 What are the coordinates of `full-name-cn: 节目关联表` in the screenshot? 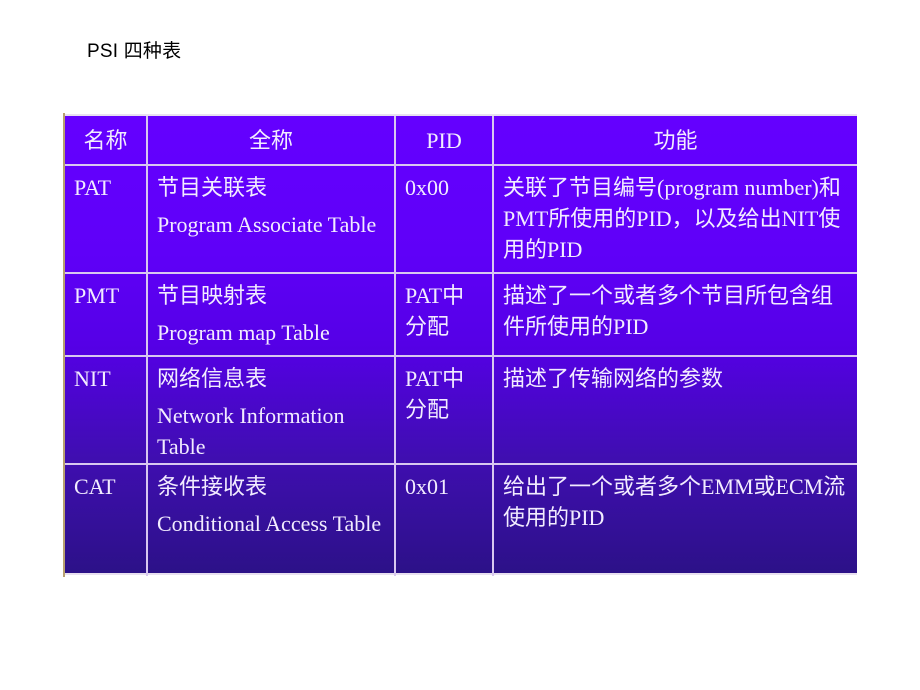 It's located at (212, 187).